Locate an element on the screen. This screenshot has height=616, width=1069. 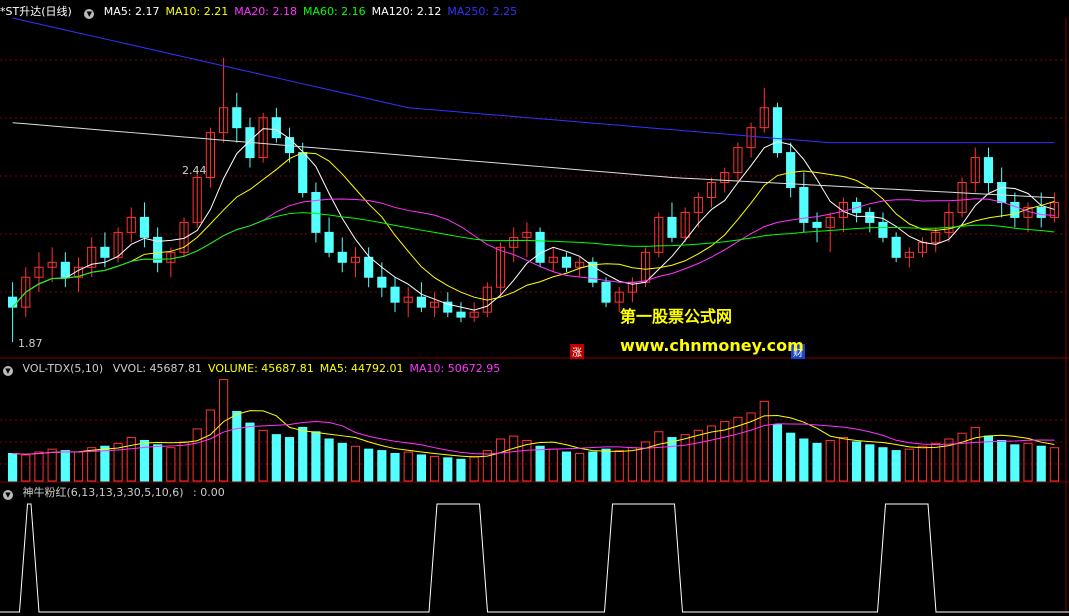
ma120-line is located at coordinates (533, 160).